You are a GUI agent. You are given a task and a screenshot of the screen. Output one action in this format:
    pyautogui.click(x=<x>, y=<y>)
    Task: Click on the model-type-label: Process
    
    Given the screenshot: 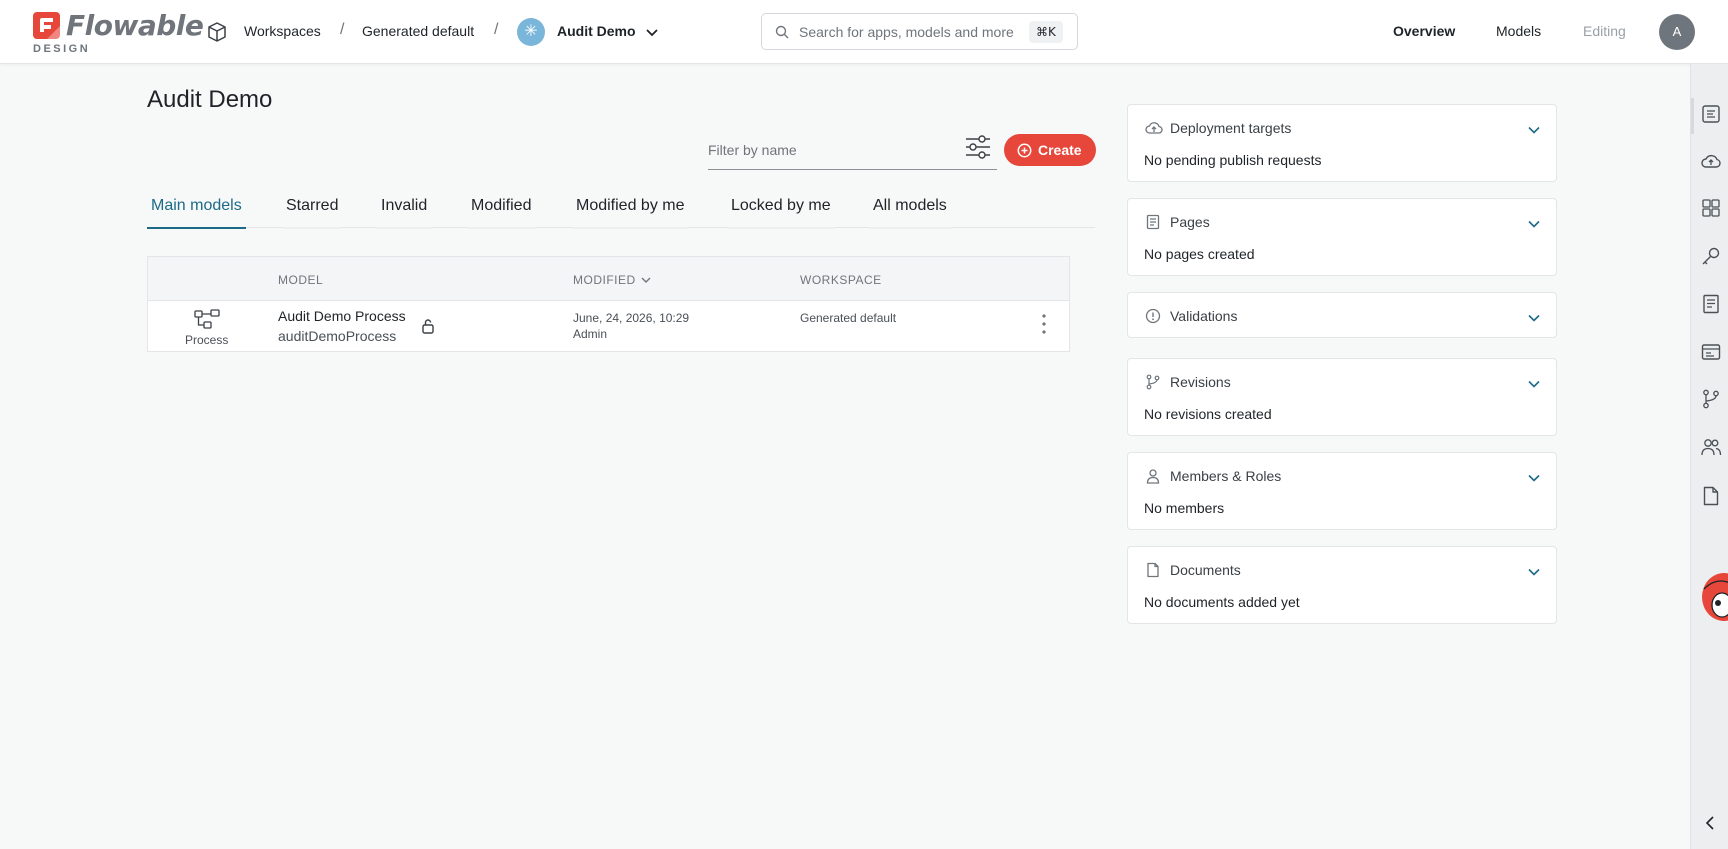 What is the action you would take?
    pyautogui.click(x=207, y=340)
    